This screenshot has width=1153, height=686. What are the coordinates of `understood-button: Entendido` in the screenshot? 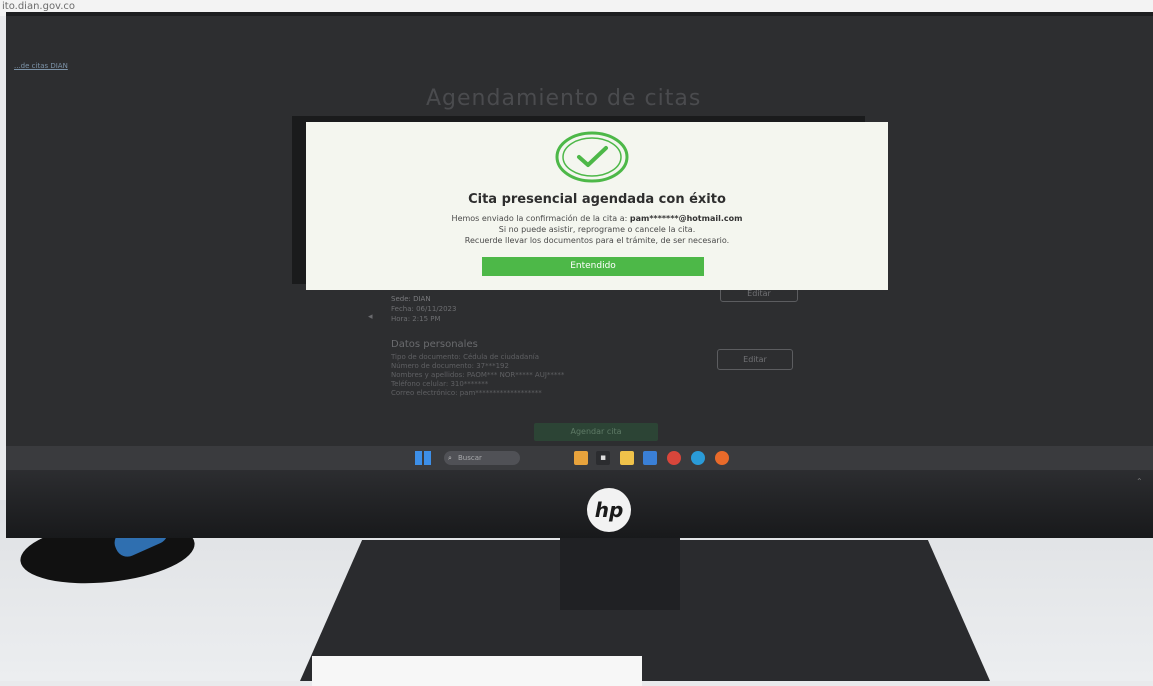 It's located at (593, 266).